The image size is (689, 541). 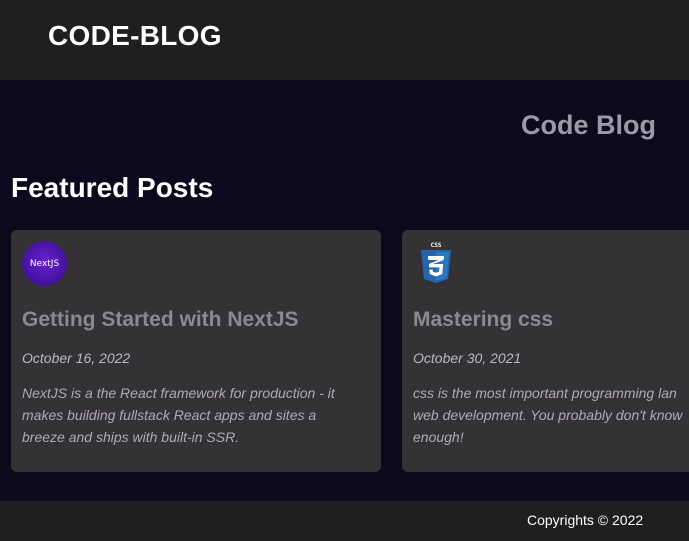 I want to click on site-footer: Copyrights © 2022, so click(x=344, y=521).